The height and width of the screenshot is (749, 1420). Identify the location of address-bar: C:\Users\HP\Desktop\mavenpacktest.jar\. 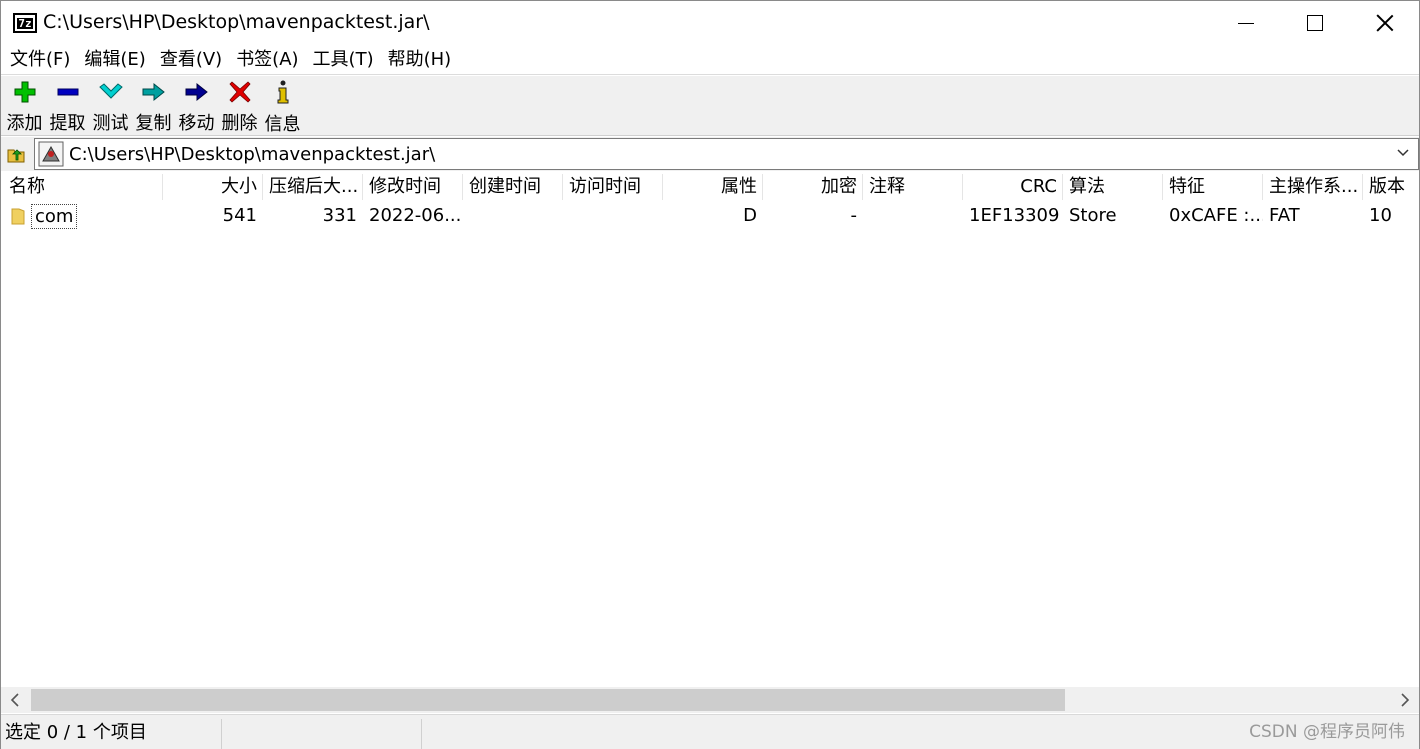
(710, 154).